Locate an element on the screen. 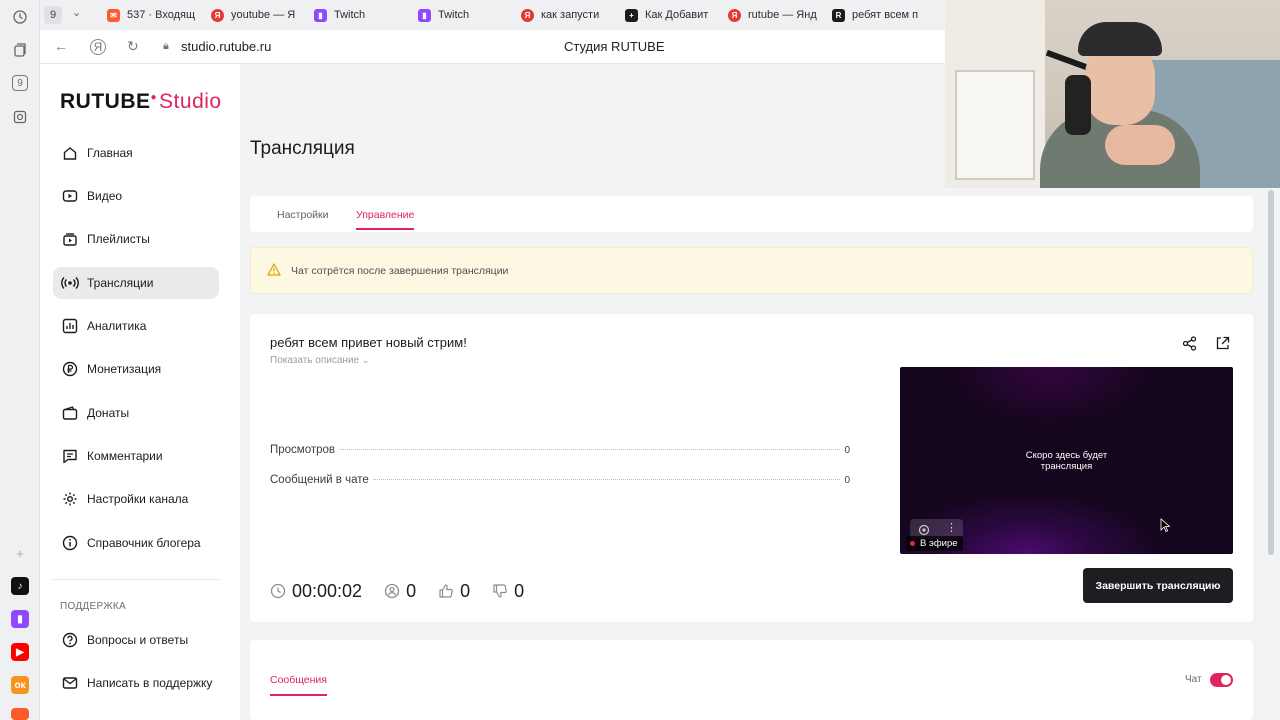  browser-tab: Я youtube — Я is located at coordinates (256, 15).